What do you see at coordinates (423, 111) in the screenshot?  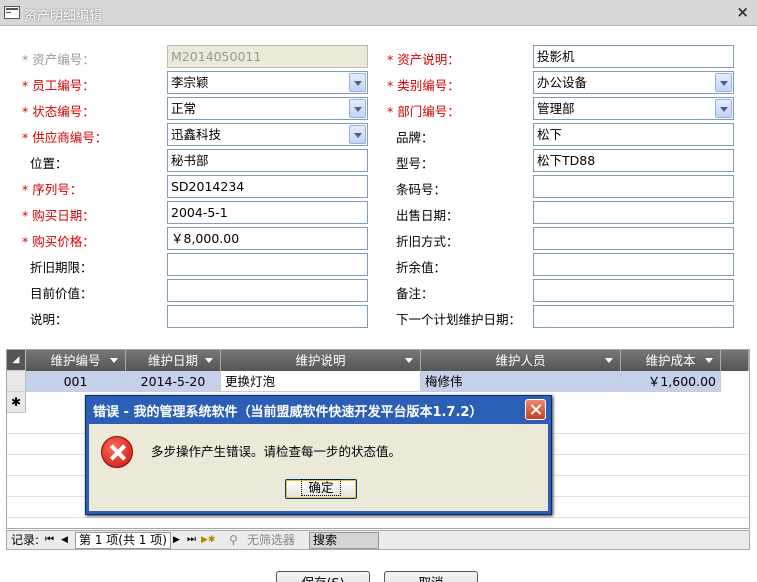 I see `right-field-label-2: * 部门编号：` at bounding box center [423, 111].